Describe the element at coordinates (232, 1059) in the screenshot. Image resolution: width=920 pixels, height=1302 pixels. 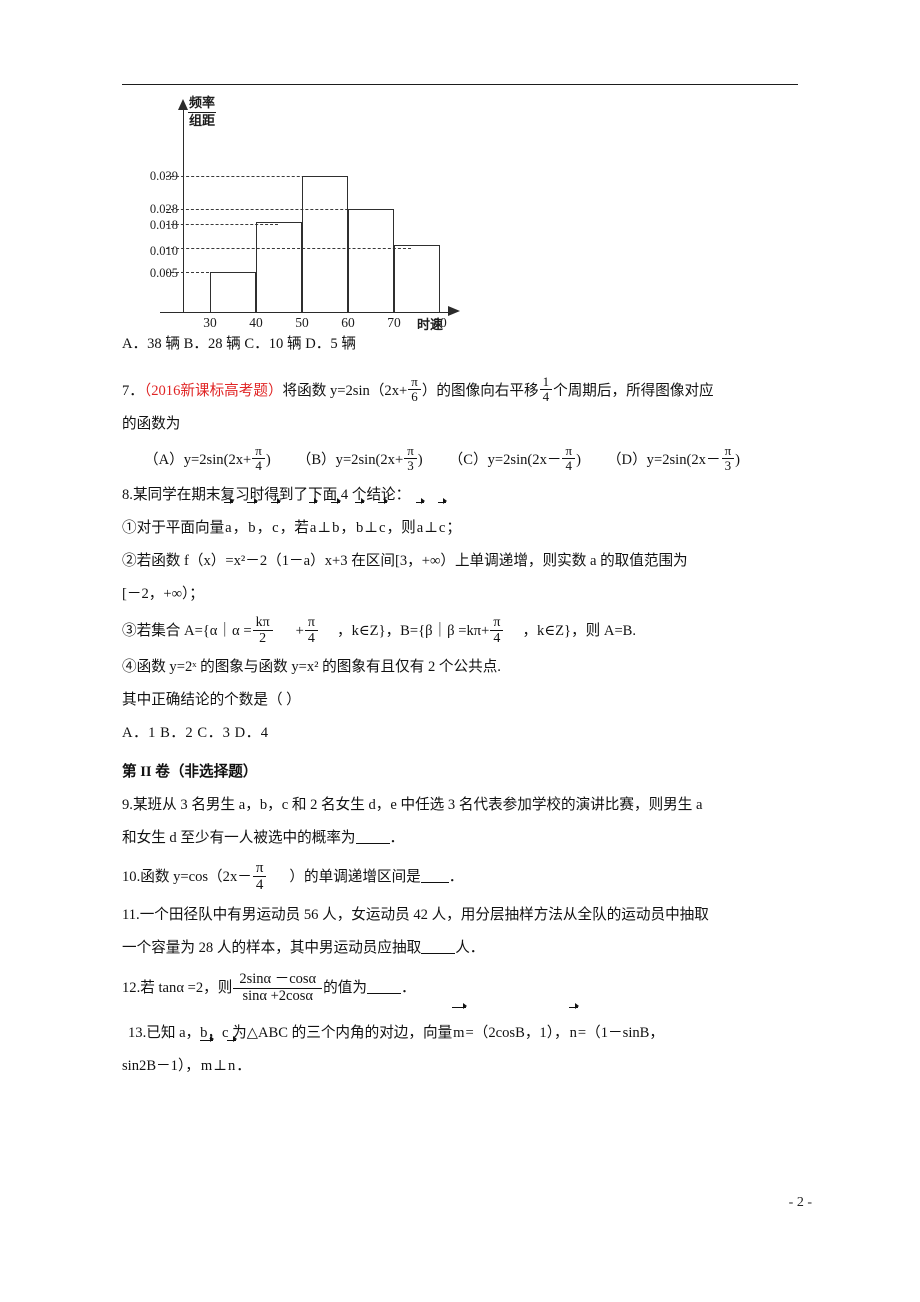
I see `vector-n-2: n` at that location.